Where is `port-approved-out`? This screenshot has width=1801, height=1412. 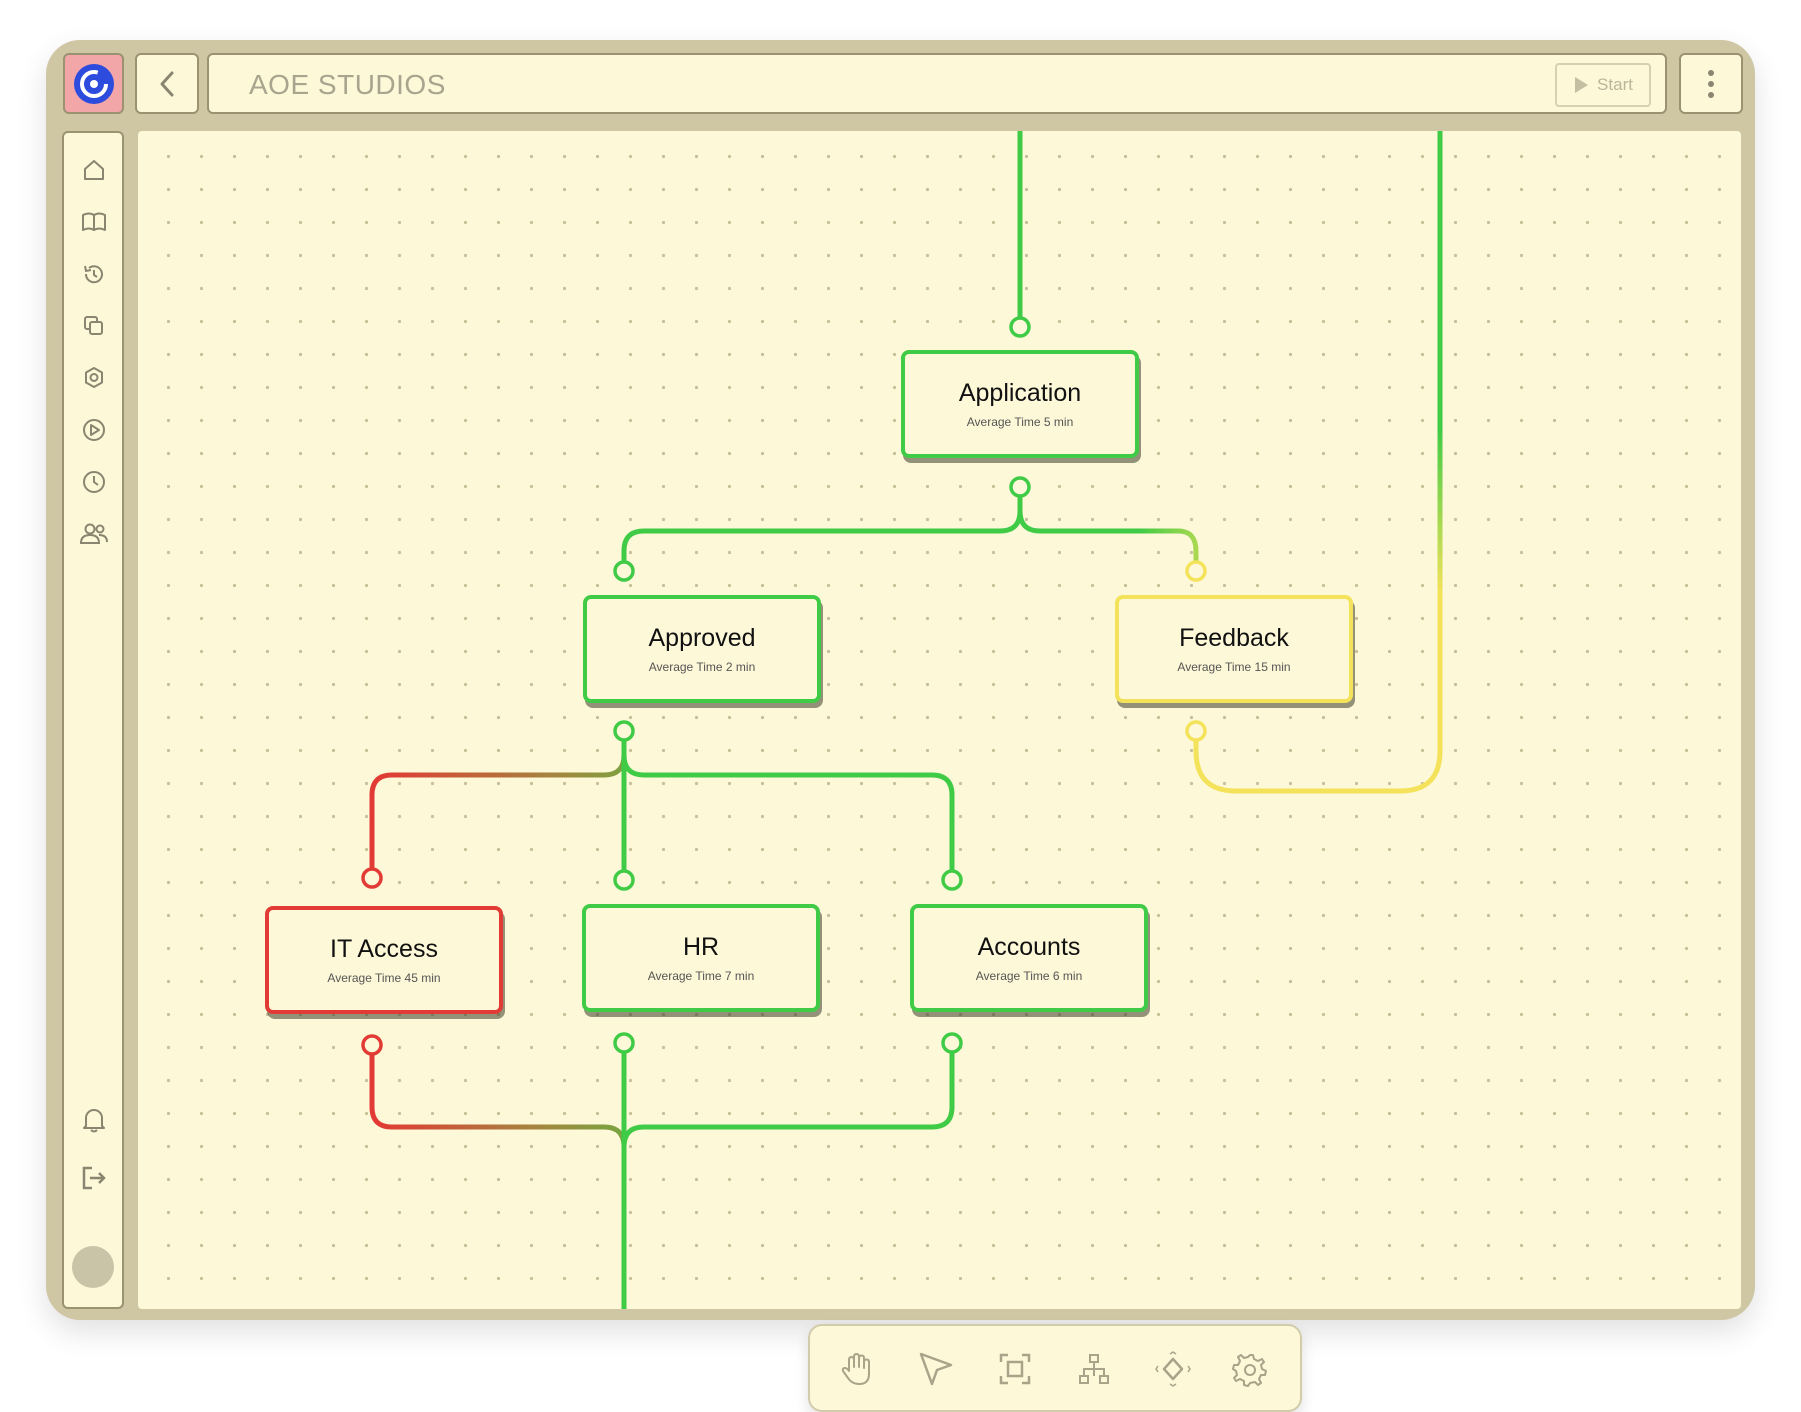
port-approved-out is located at coordinates (624, 731).